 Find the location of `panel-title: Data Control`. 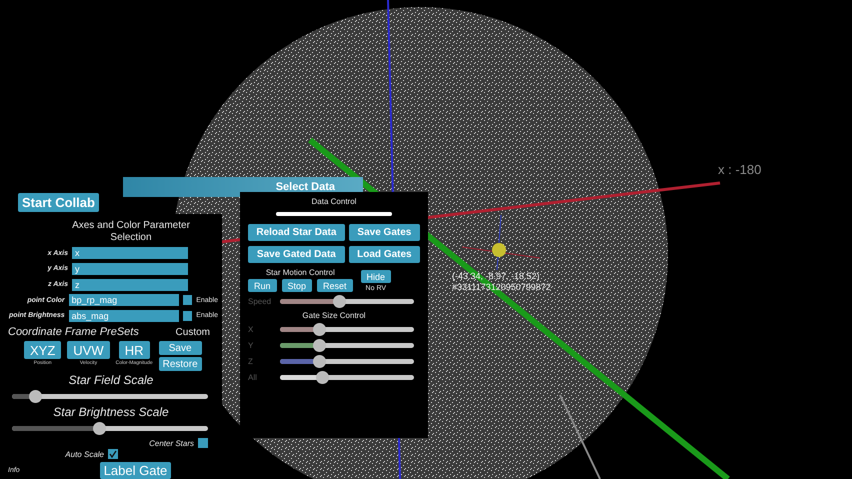

panel-title: Data Control is located at coordinates (334, 201).